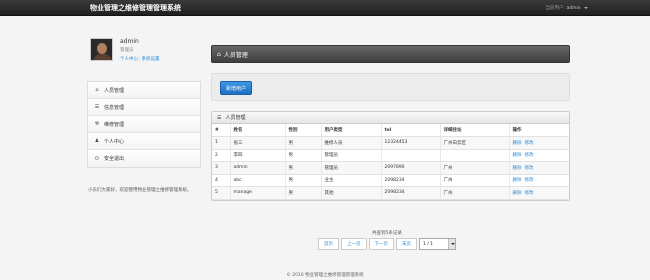  I want to click on cell-index: 4, so click(221, 180).